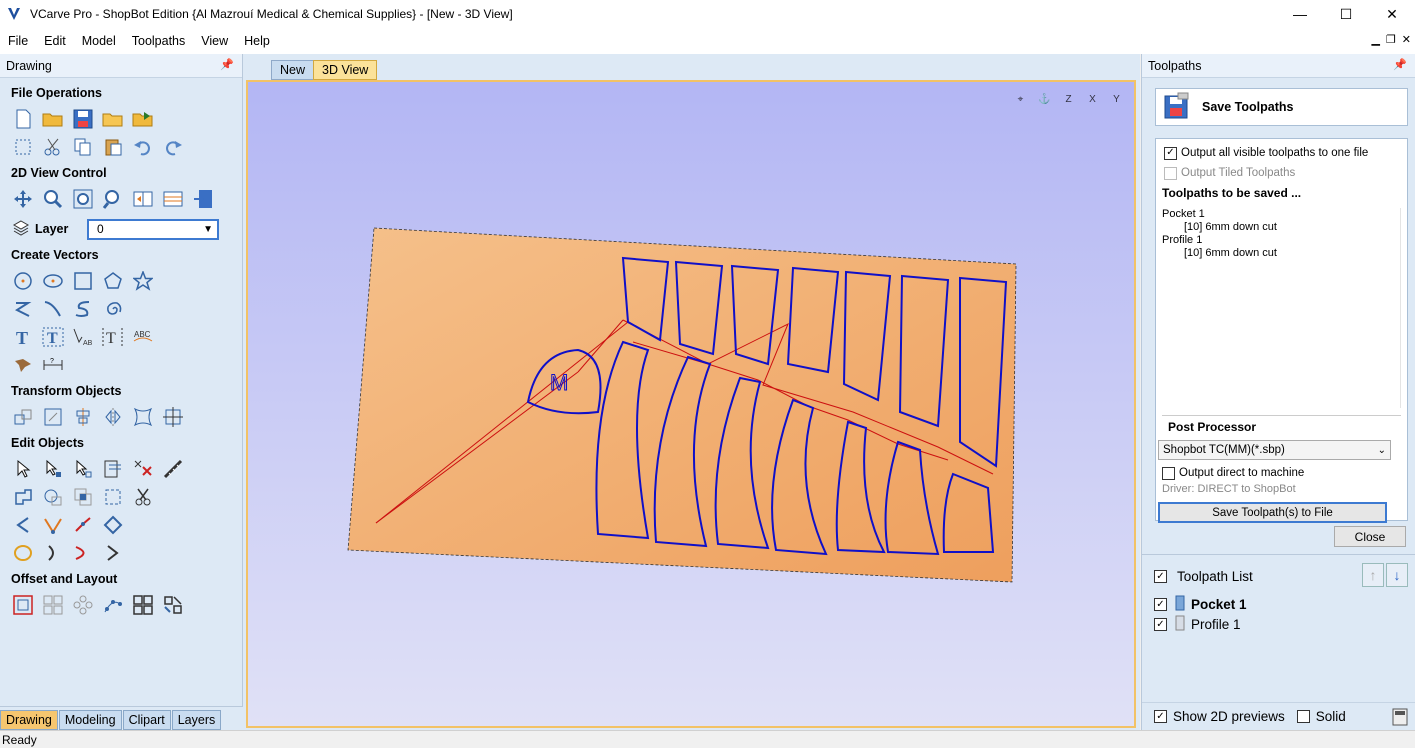 The height and width of the screenshot is (748, 1415). What do you see at coordinates (113, 417) in the screenshot?
I see `mirror-icon` at bounding box center [113, 417].